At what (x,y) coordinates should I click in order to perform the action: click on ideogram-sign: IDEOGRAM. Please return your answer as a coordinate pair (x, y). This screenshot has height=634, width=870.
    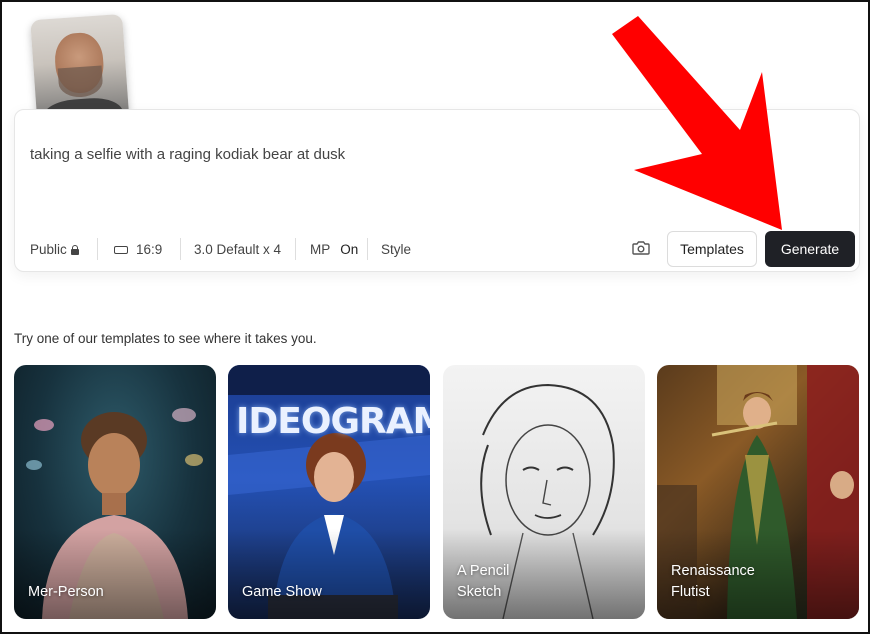
    Looking at the image, I should click on (333, 421).